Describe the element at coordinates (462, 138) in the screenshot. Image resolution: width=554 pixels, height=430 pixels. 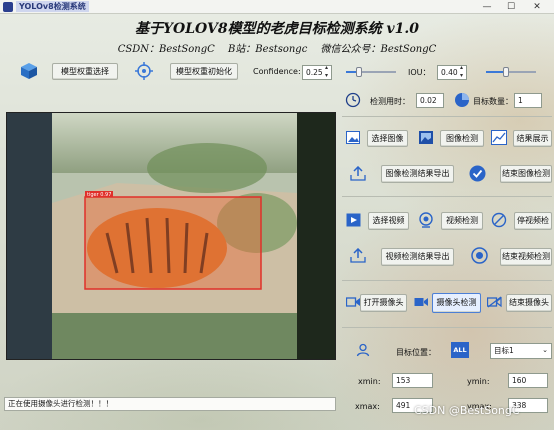
I see `image-detect-button: 图像检测` at that location.